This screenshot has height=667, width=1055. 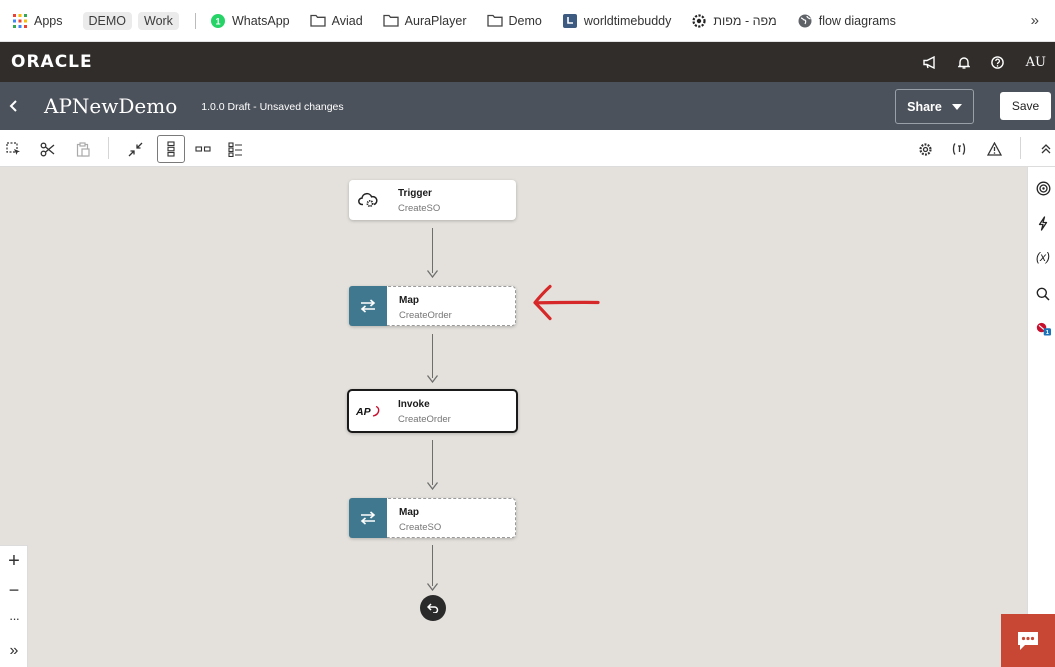 What do you see at coordinates (925, 149) in the screenshot?
I see `settings-gear-icon` at bounding box center [925, 149].